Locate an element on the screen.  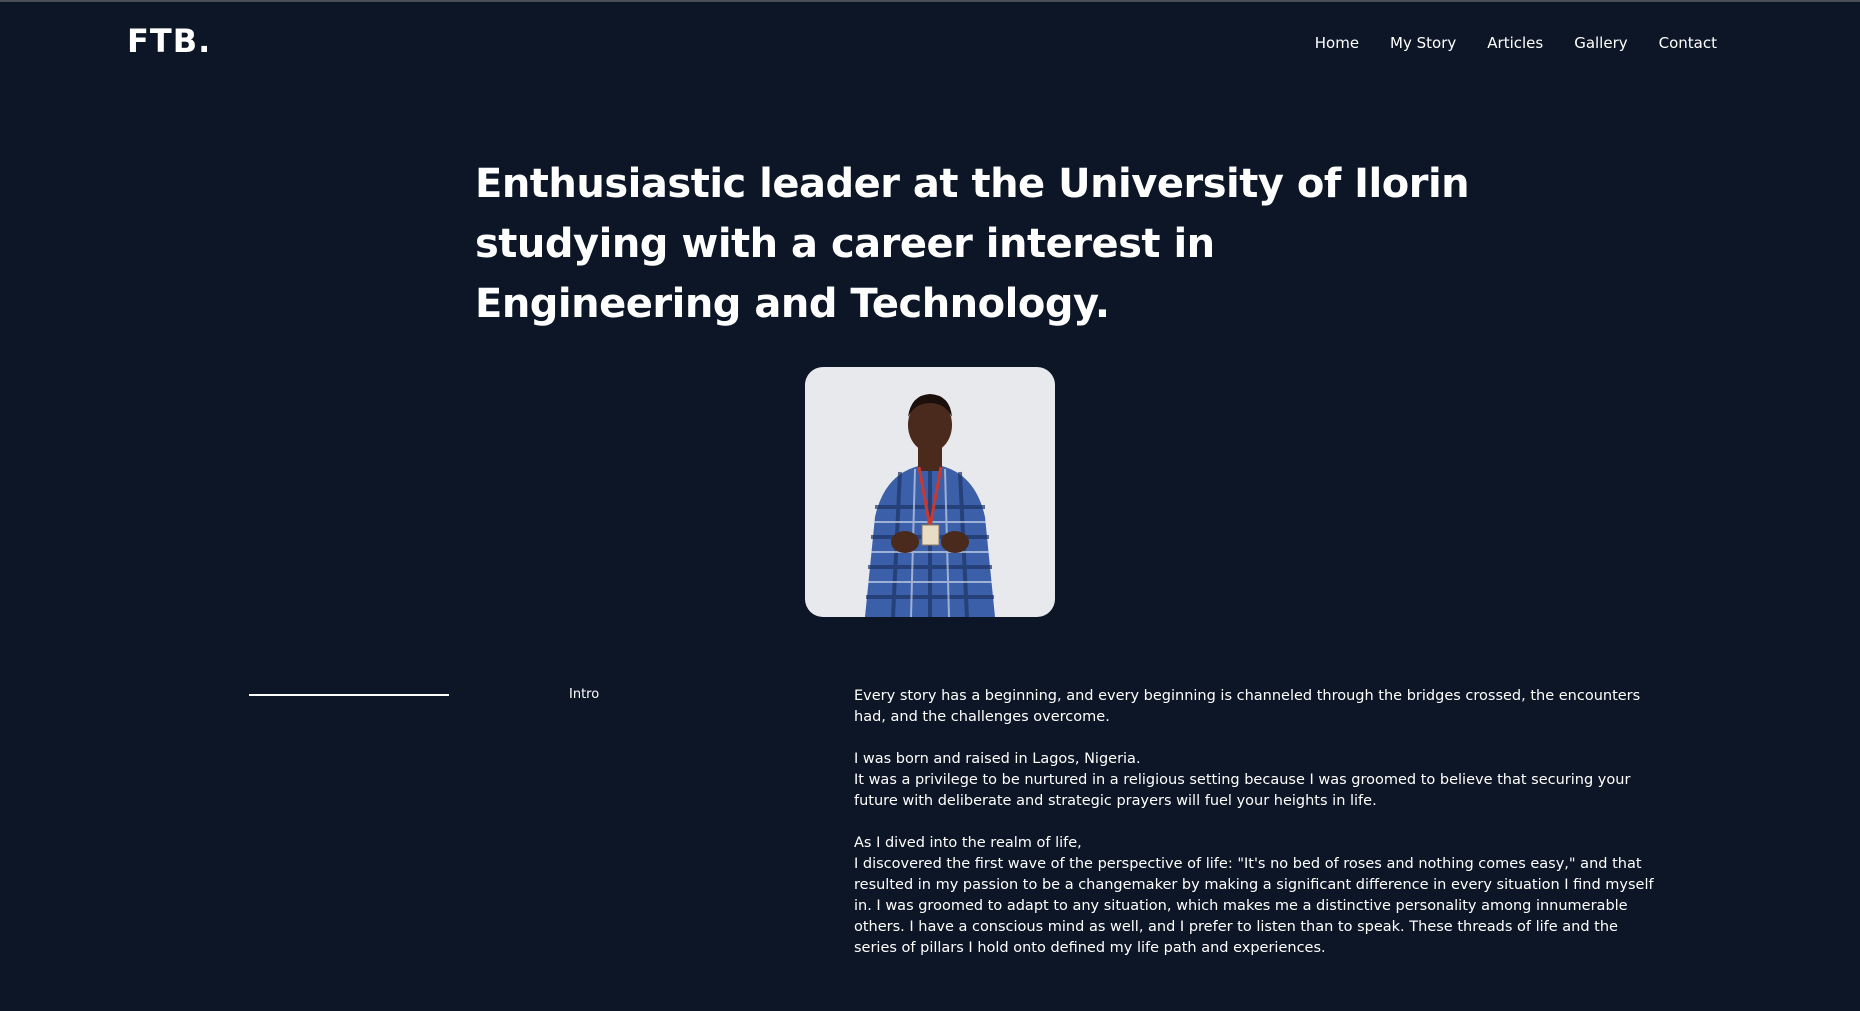
profile-photo is located at coordinates (930, 492).